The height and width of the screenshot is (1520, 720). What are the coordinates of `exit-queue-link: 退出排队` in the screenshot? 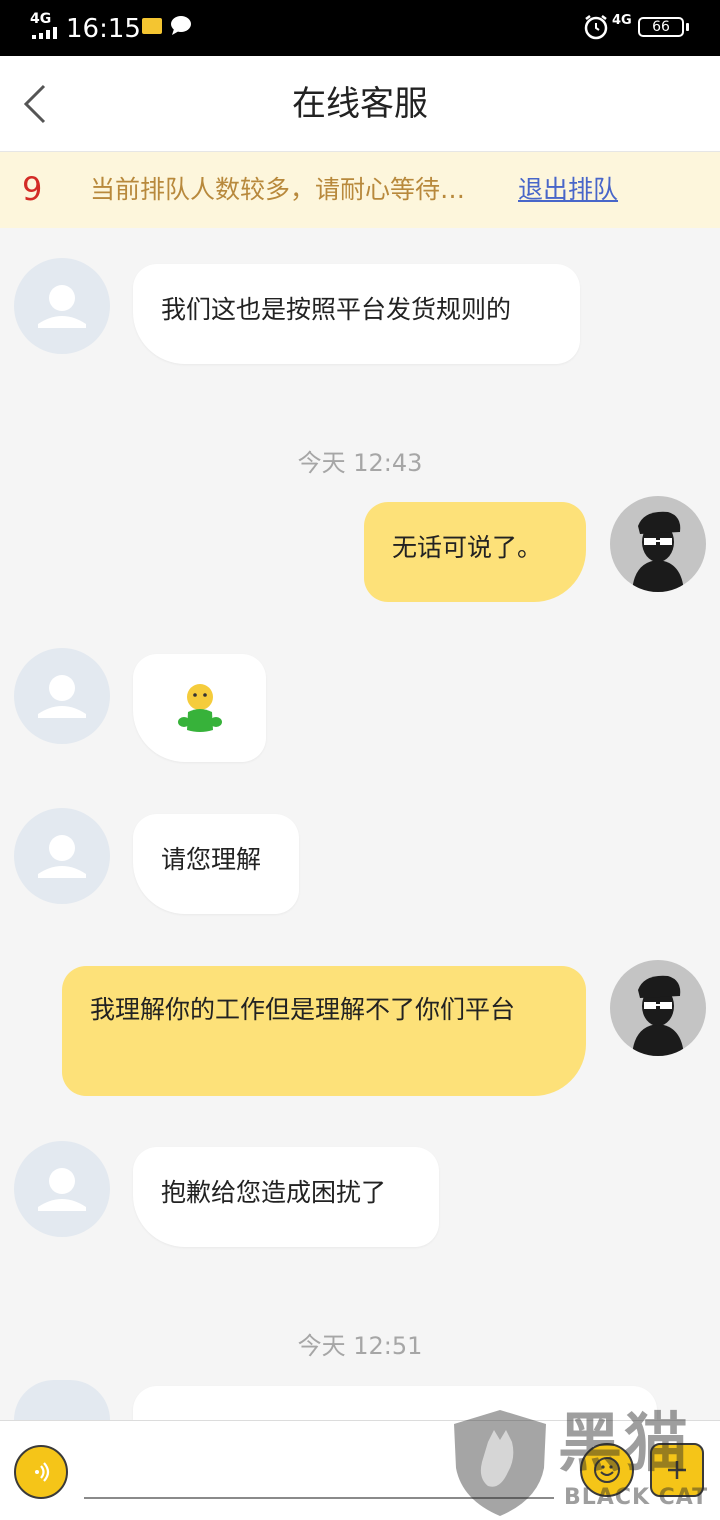 It's located at (568, 190).